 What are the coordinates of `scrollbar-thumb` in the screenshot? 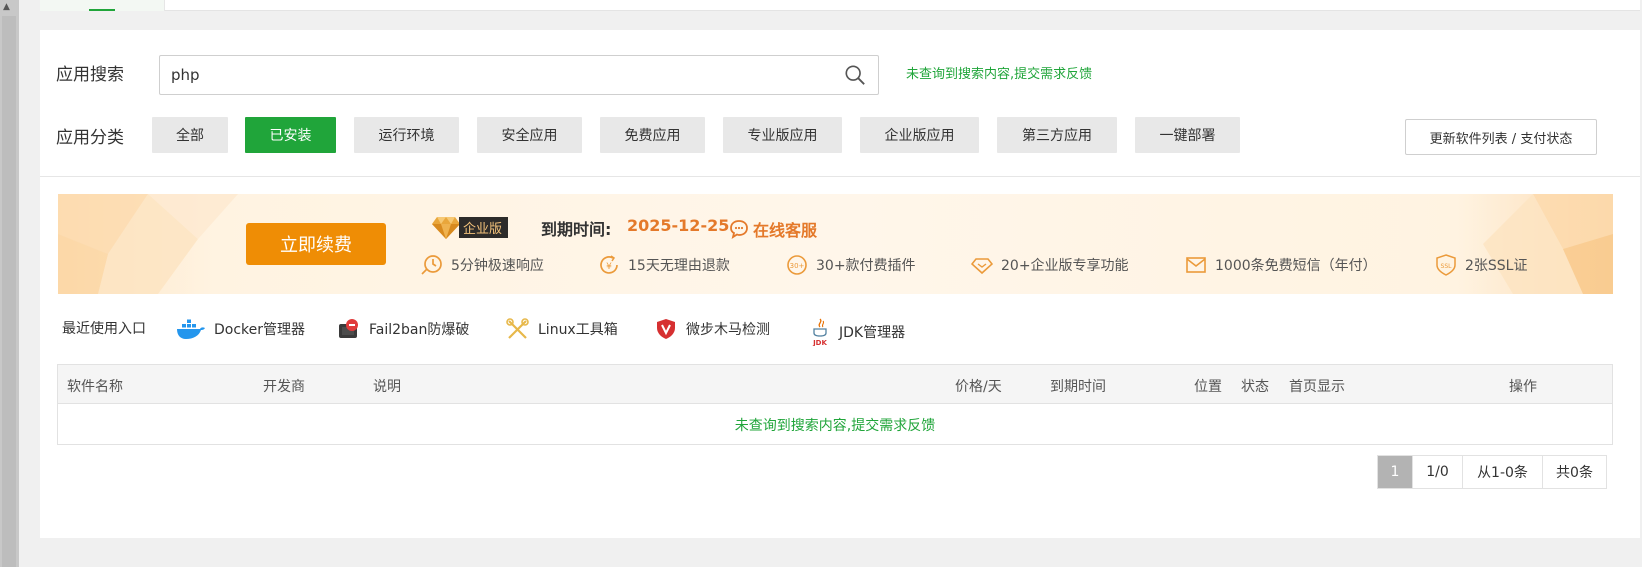 It's located at (9, 291).